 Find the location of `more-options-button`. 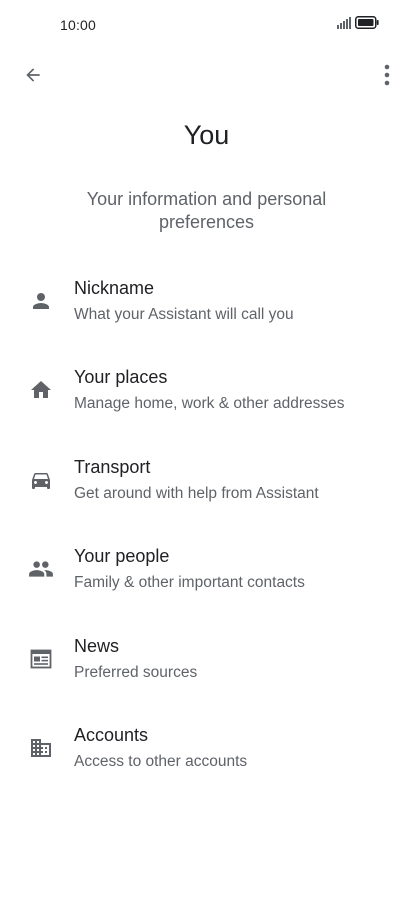

more-options-button is located at coordinates (387, 77).